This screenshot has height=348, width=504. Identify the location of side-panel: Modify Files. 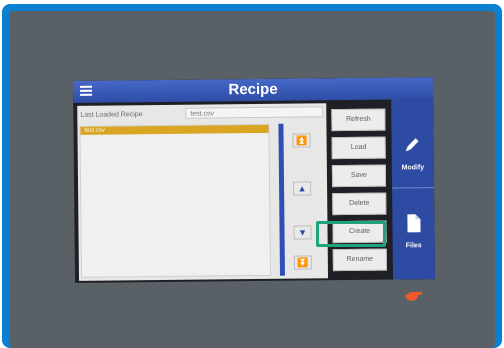
(413, 189).